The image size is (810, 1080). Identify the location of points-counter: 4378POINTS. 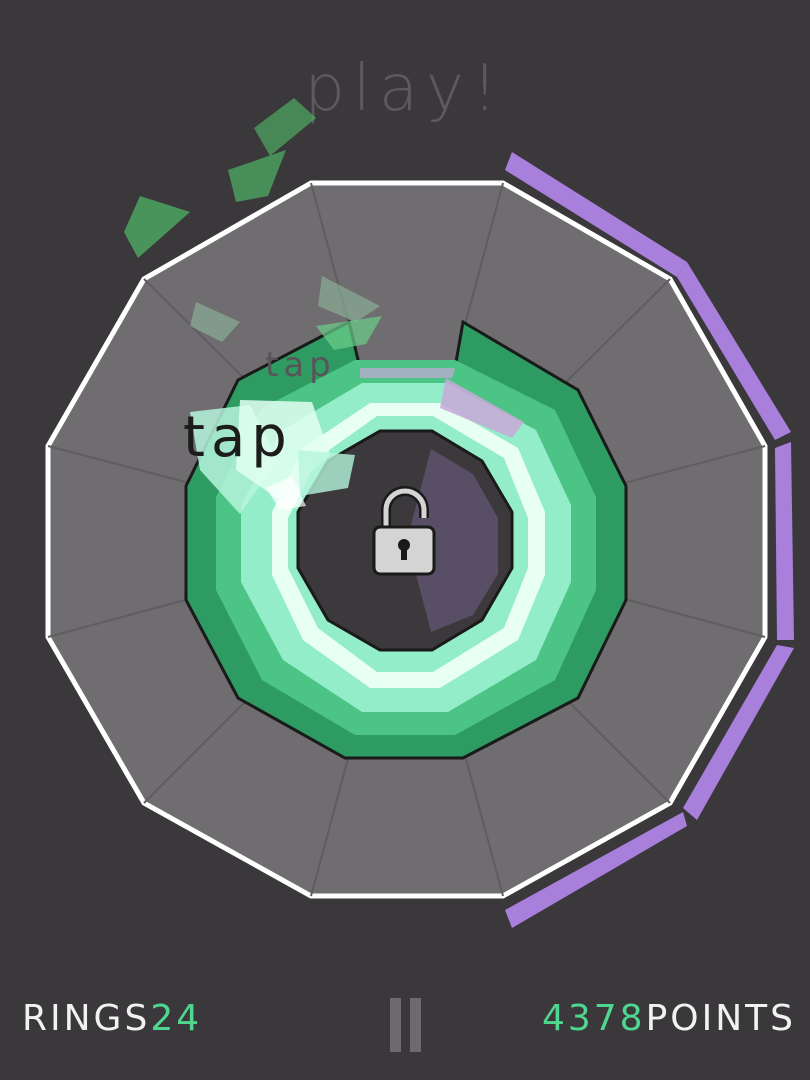
(669, 1018).